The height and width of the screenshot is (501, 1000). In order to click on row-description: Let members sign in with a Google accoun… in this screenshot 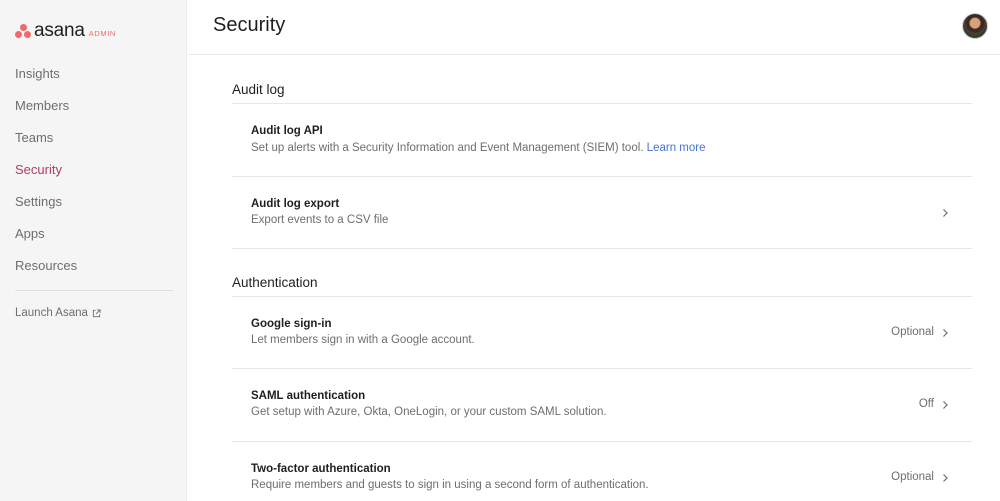, I will do `click(363, 340)`.